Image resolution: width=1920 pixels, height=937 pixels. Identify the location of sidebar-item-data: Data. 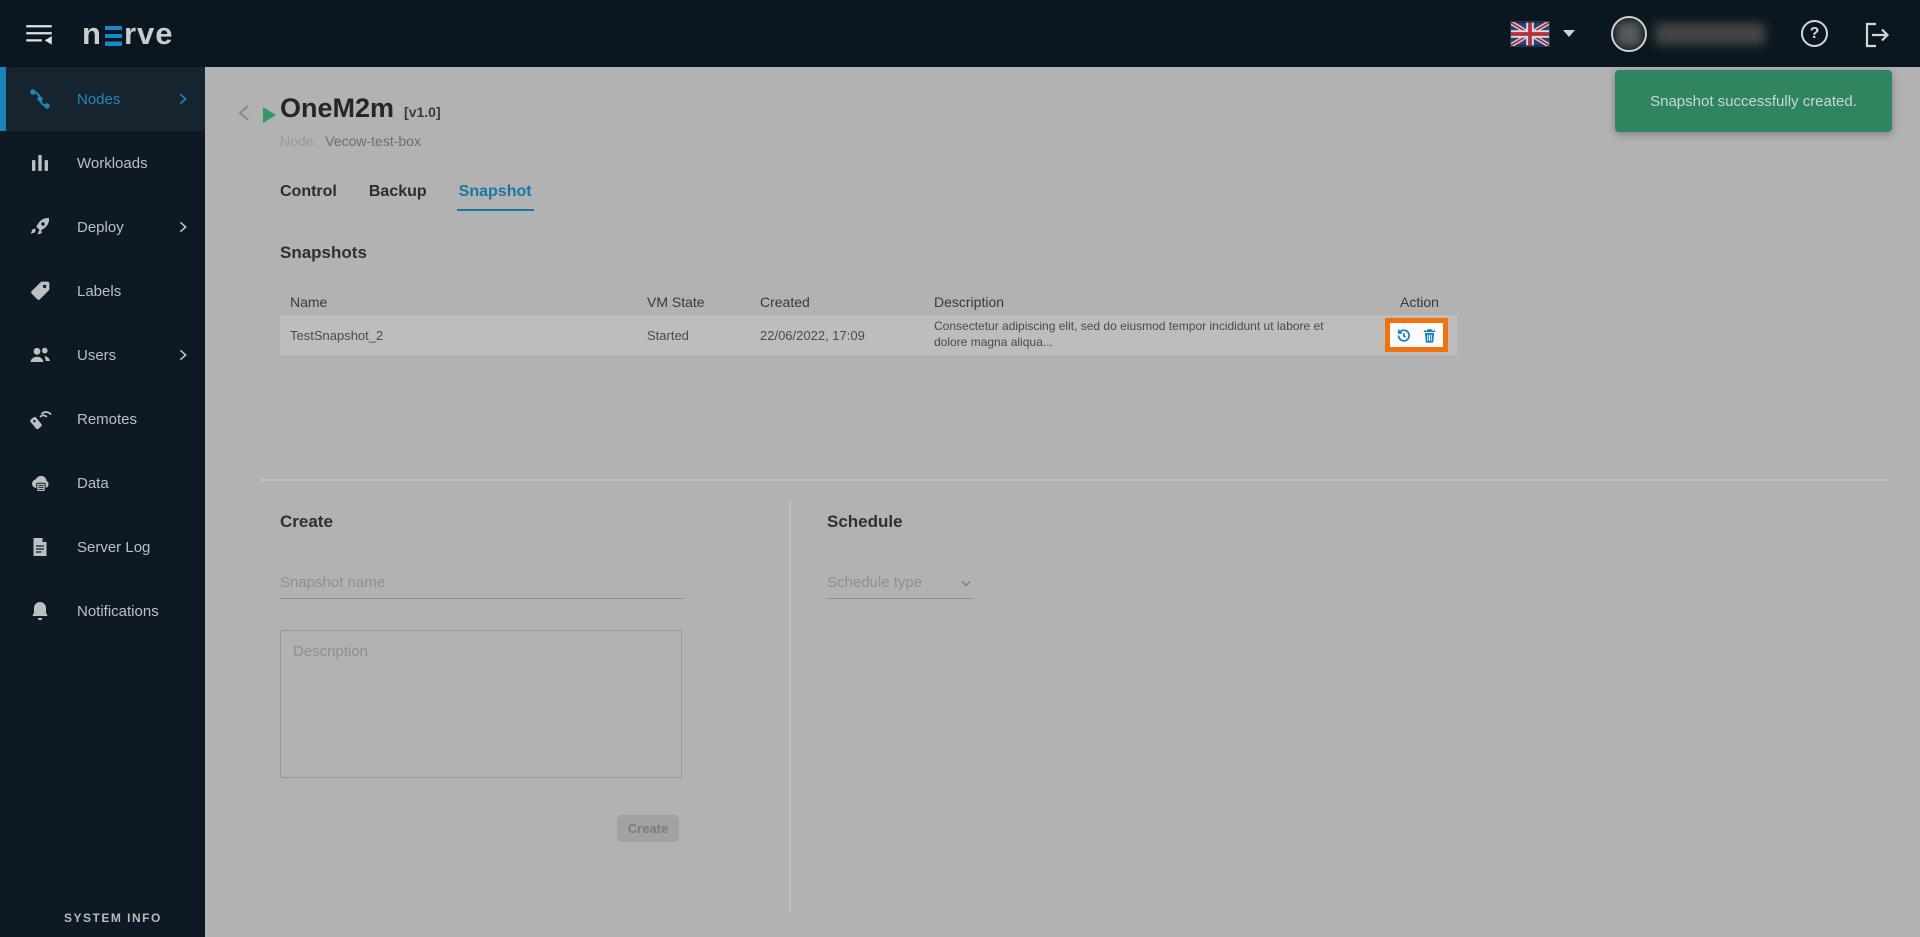
(102, 483).